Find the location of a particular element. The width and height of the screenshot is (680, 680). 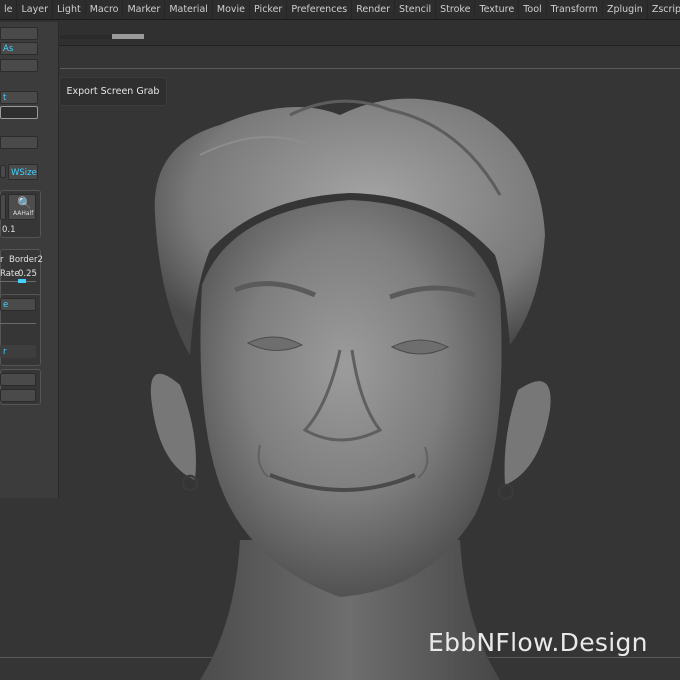

rate-slider-fill is located at coordinates (22, 281).